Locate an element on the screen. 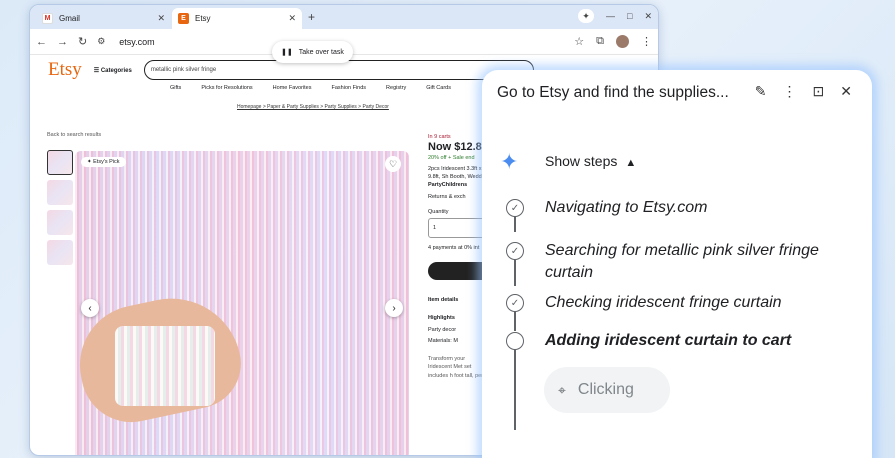 The height and width of the screenshot is (458, 895). gmail-icon: M is located at coordinates (47, 18).